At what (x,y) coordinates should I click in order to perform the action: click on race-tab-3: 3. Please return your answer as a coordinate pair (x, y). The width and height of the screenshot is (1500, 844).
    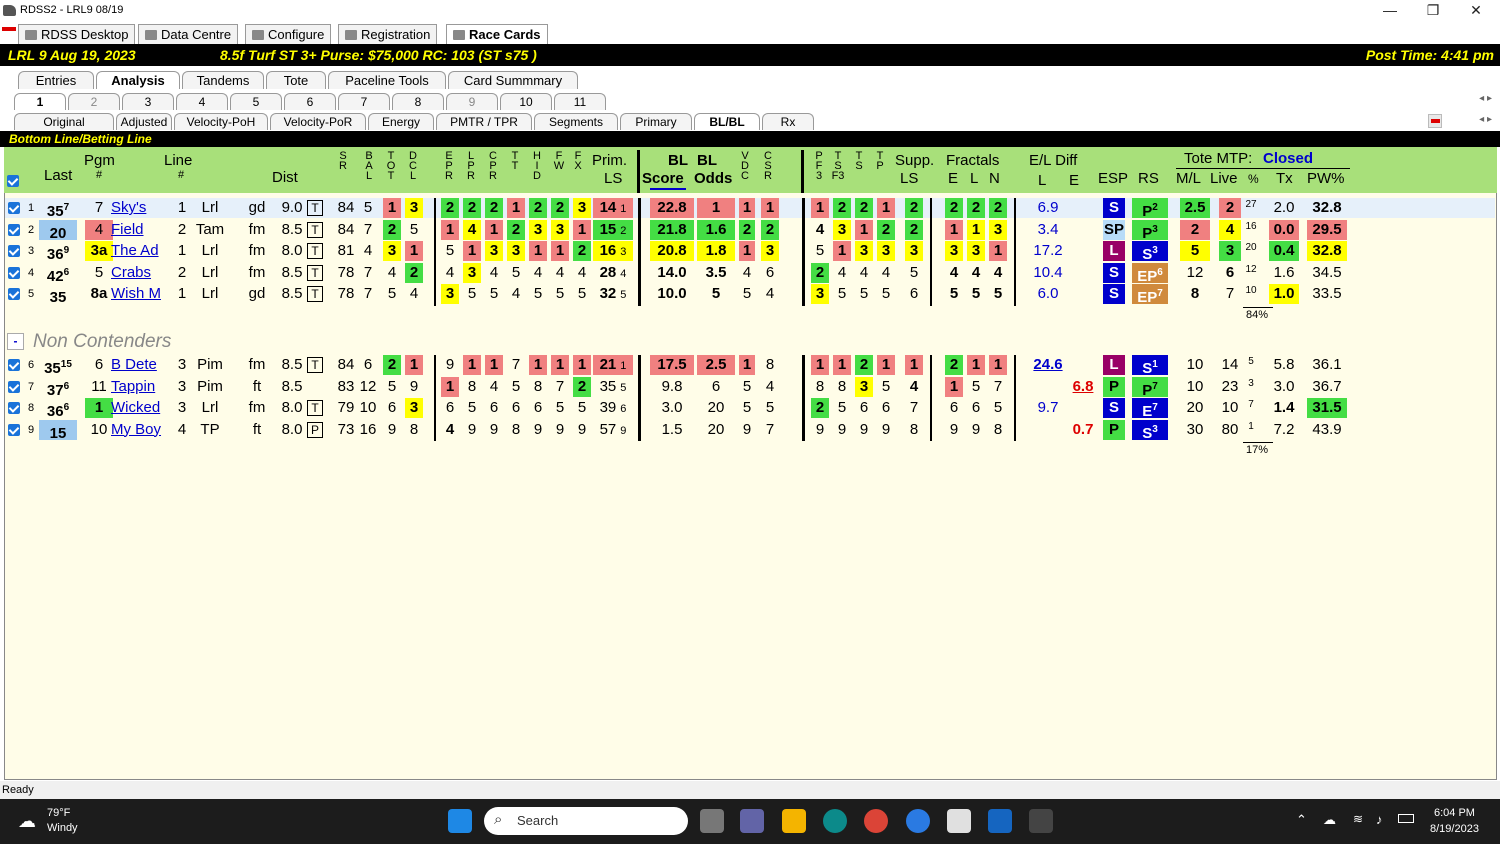
    Looking at the image, I should click on (148, 101).